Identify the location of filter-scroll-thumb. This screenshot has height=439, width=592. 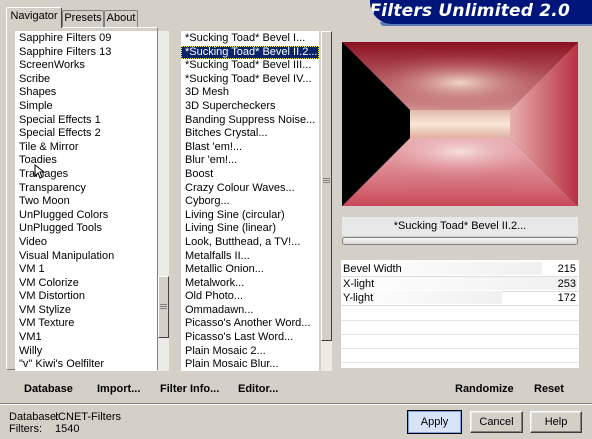
(326, 186).